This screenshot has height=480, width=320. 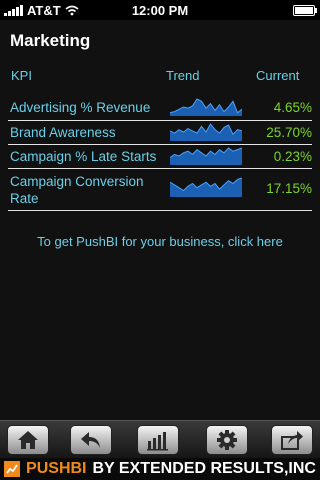 I want to click on kpi-label: Campaign % Late Starts, so click(x=83, y=156).